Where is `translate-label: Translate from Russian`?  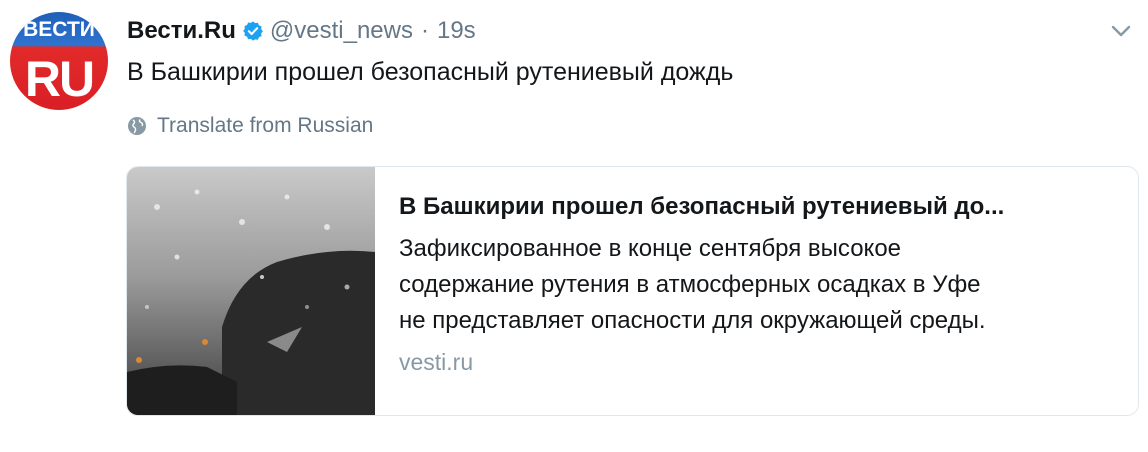
translate-label: Translate from Russian is located at coordinates (265, 125).